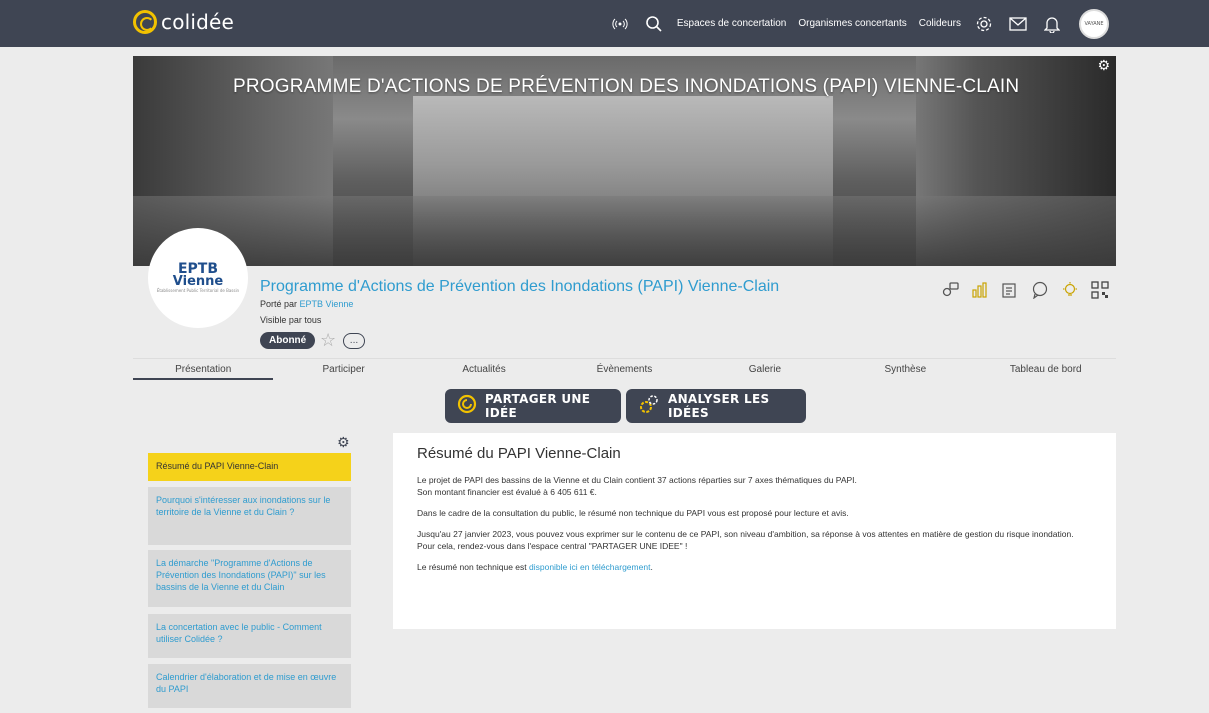 Image resolution: width=1209 pixels, height=713 pixels. I want to click on content-p4-prefix: Le résumé non technique est, so click(473, 567).